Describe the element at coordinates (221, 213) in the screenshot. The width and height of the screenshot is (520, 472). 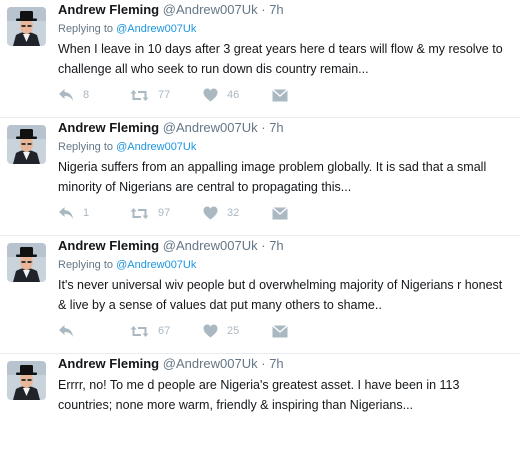
I see `like-button: 32` at that location.